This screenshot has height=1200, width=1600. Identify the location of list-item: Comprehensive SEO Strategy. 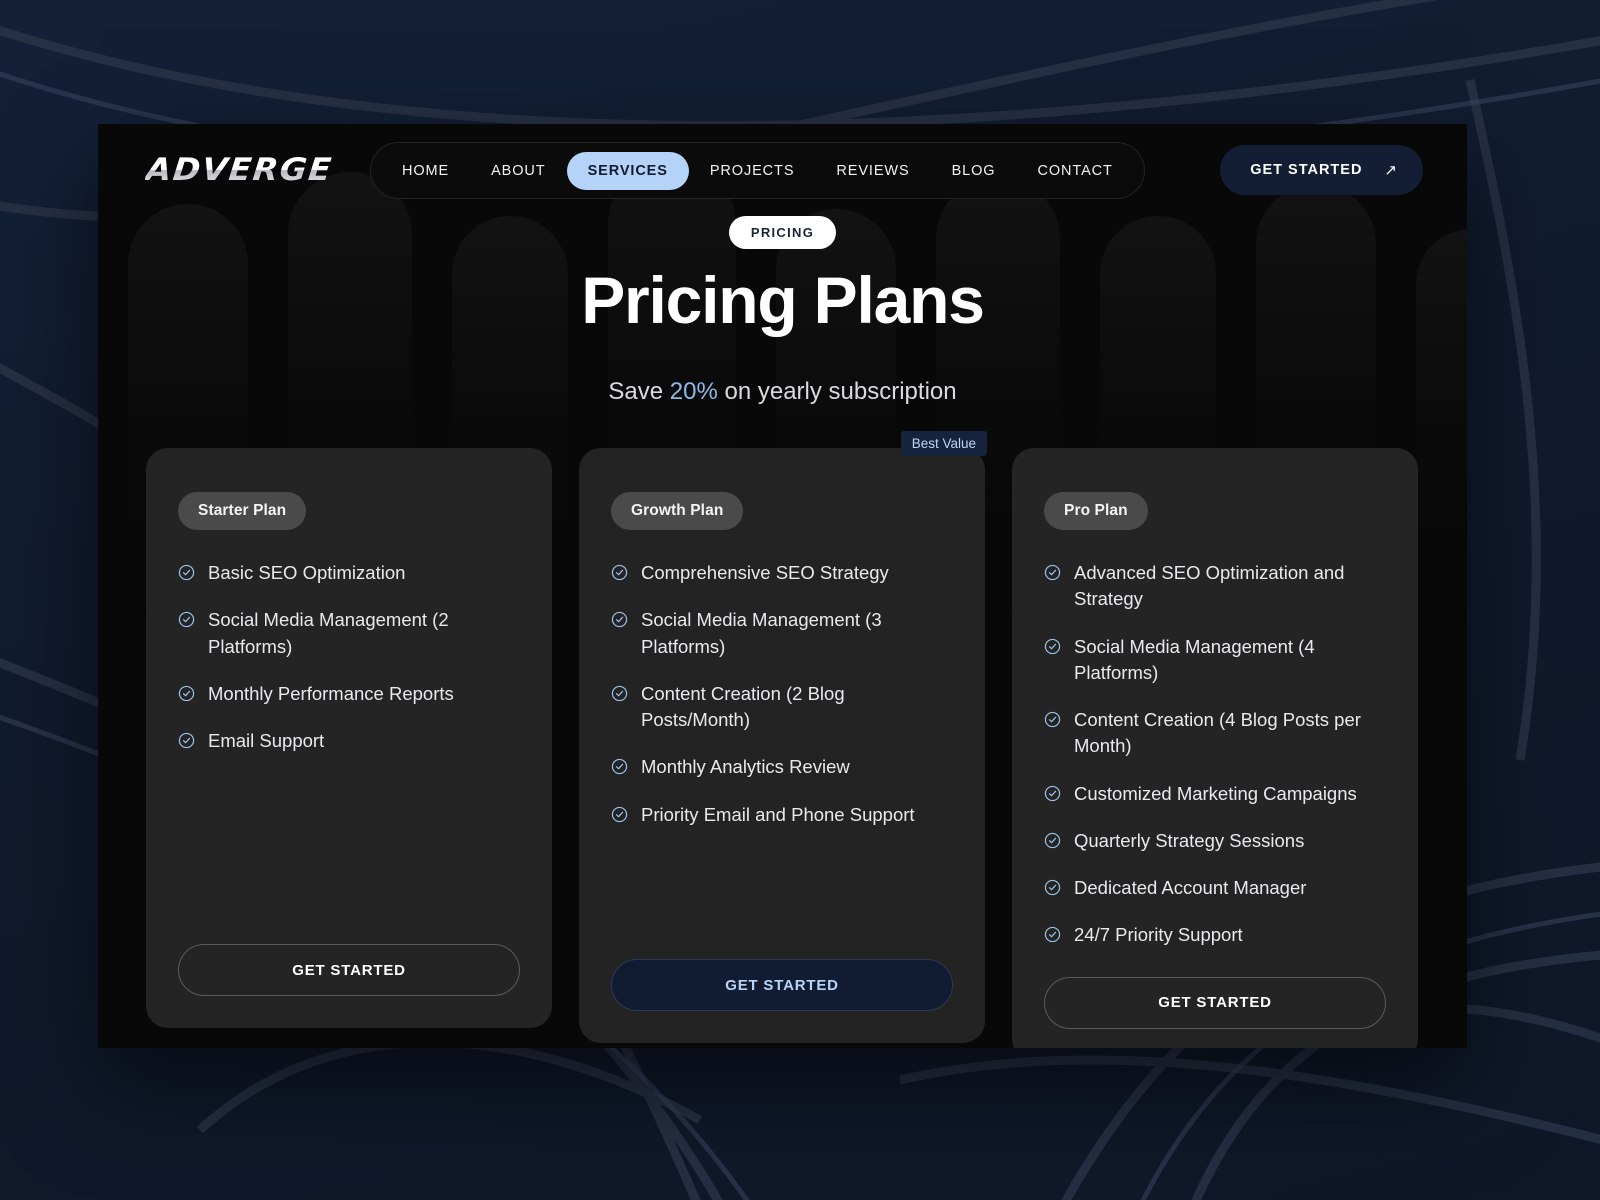
(782, 573).